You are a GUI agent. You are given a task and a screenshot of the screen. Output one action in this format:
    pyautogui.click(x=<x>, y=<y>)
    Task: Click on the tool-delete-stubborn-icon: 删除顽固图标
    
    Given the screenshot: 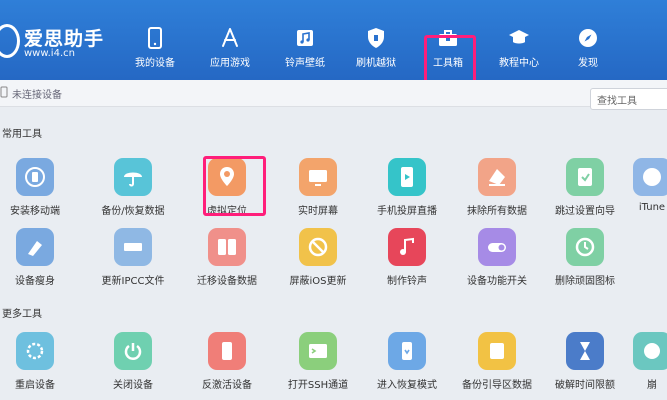 What is the action you would take?
    pyautogui.click(x=585, y=263)
    